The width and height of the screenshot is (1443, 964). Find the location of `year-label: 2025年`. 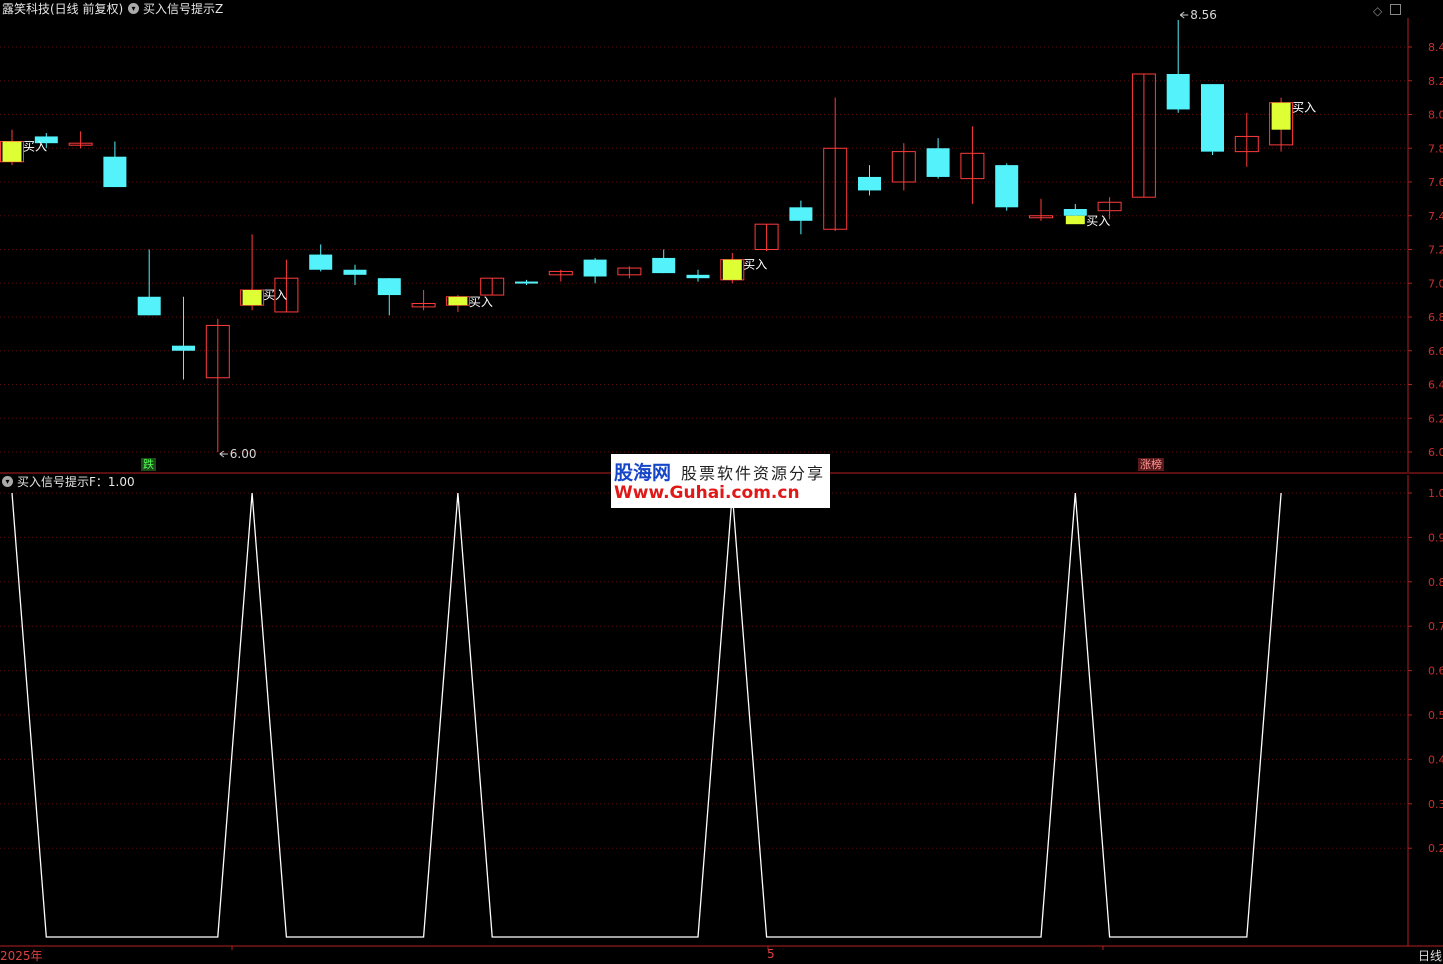

year-label: 2025年 is located at coordinates (21, 956).